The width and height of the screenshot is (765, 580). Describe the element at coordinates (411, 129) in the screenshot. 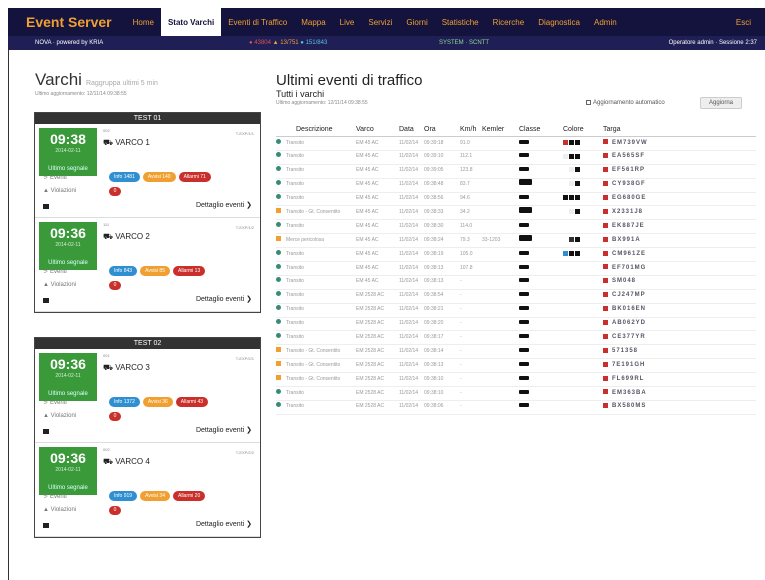

I see `column-header: Data` at that location.